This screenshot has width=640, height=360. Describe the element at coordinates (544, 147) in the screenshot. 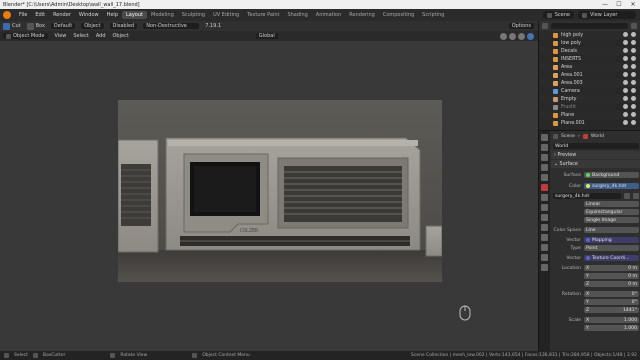

I see `render-tab-icon` at that location.